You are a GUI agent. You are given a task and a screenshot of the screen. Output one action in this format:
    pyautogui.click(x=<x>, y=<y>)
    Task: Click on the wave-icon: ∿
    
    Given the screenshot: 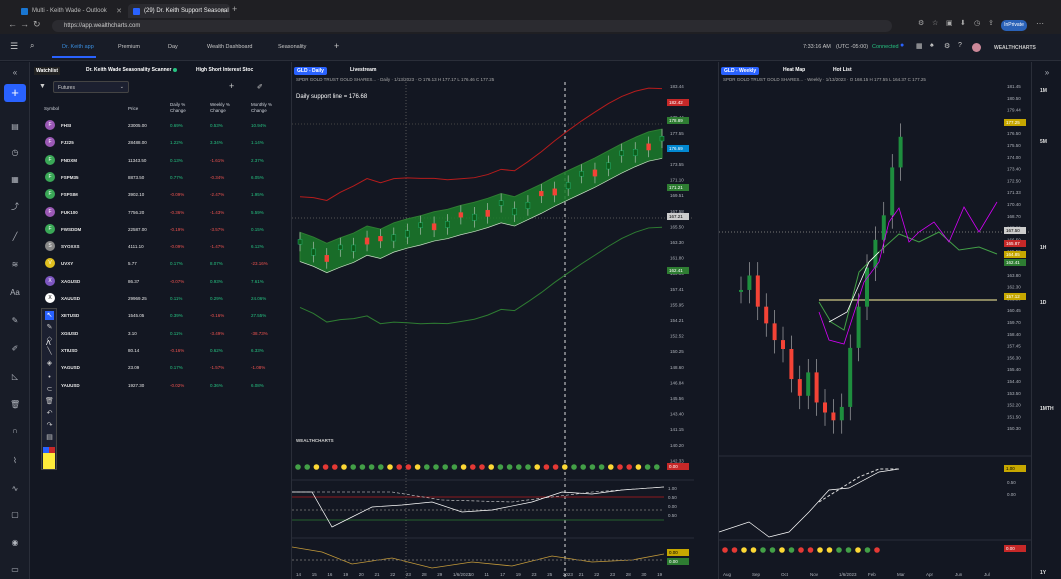 What is the action you would take?
    pyautogui.click(x=15, y=489)
    